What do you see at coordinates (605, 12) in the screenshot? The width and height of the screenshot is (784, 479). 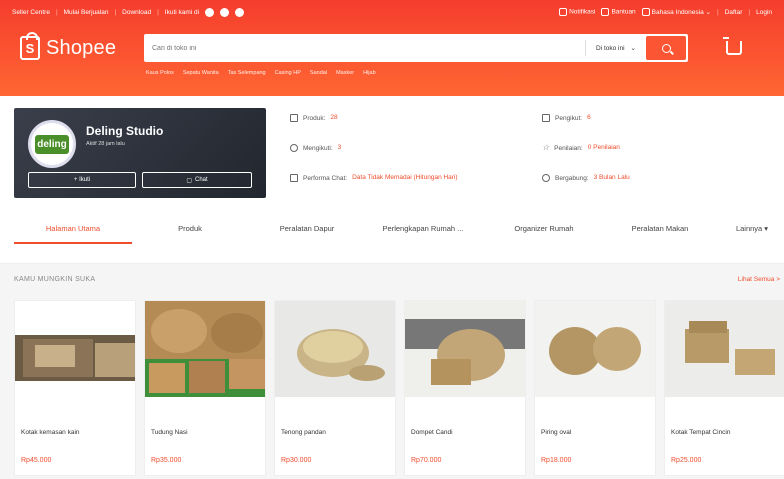 I see `help-icon` at bounding box center [605, 12].